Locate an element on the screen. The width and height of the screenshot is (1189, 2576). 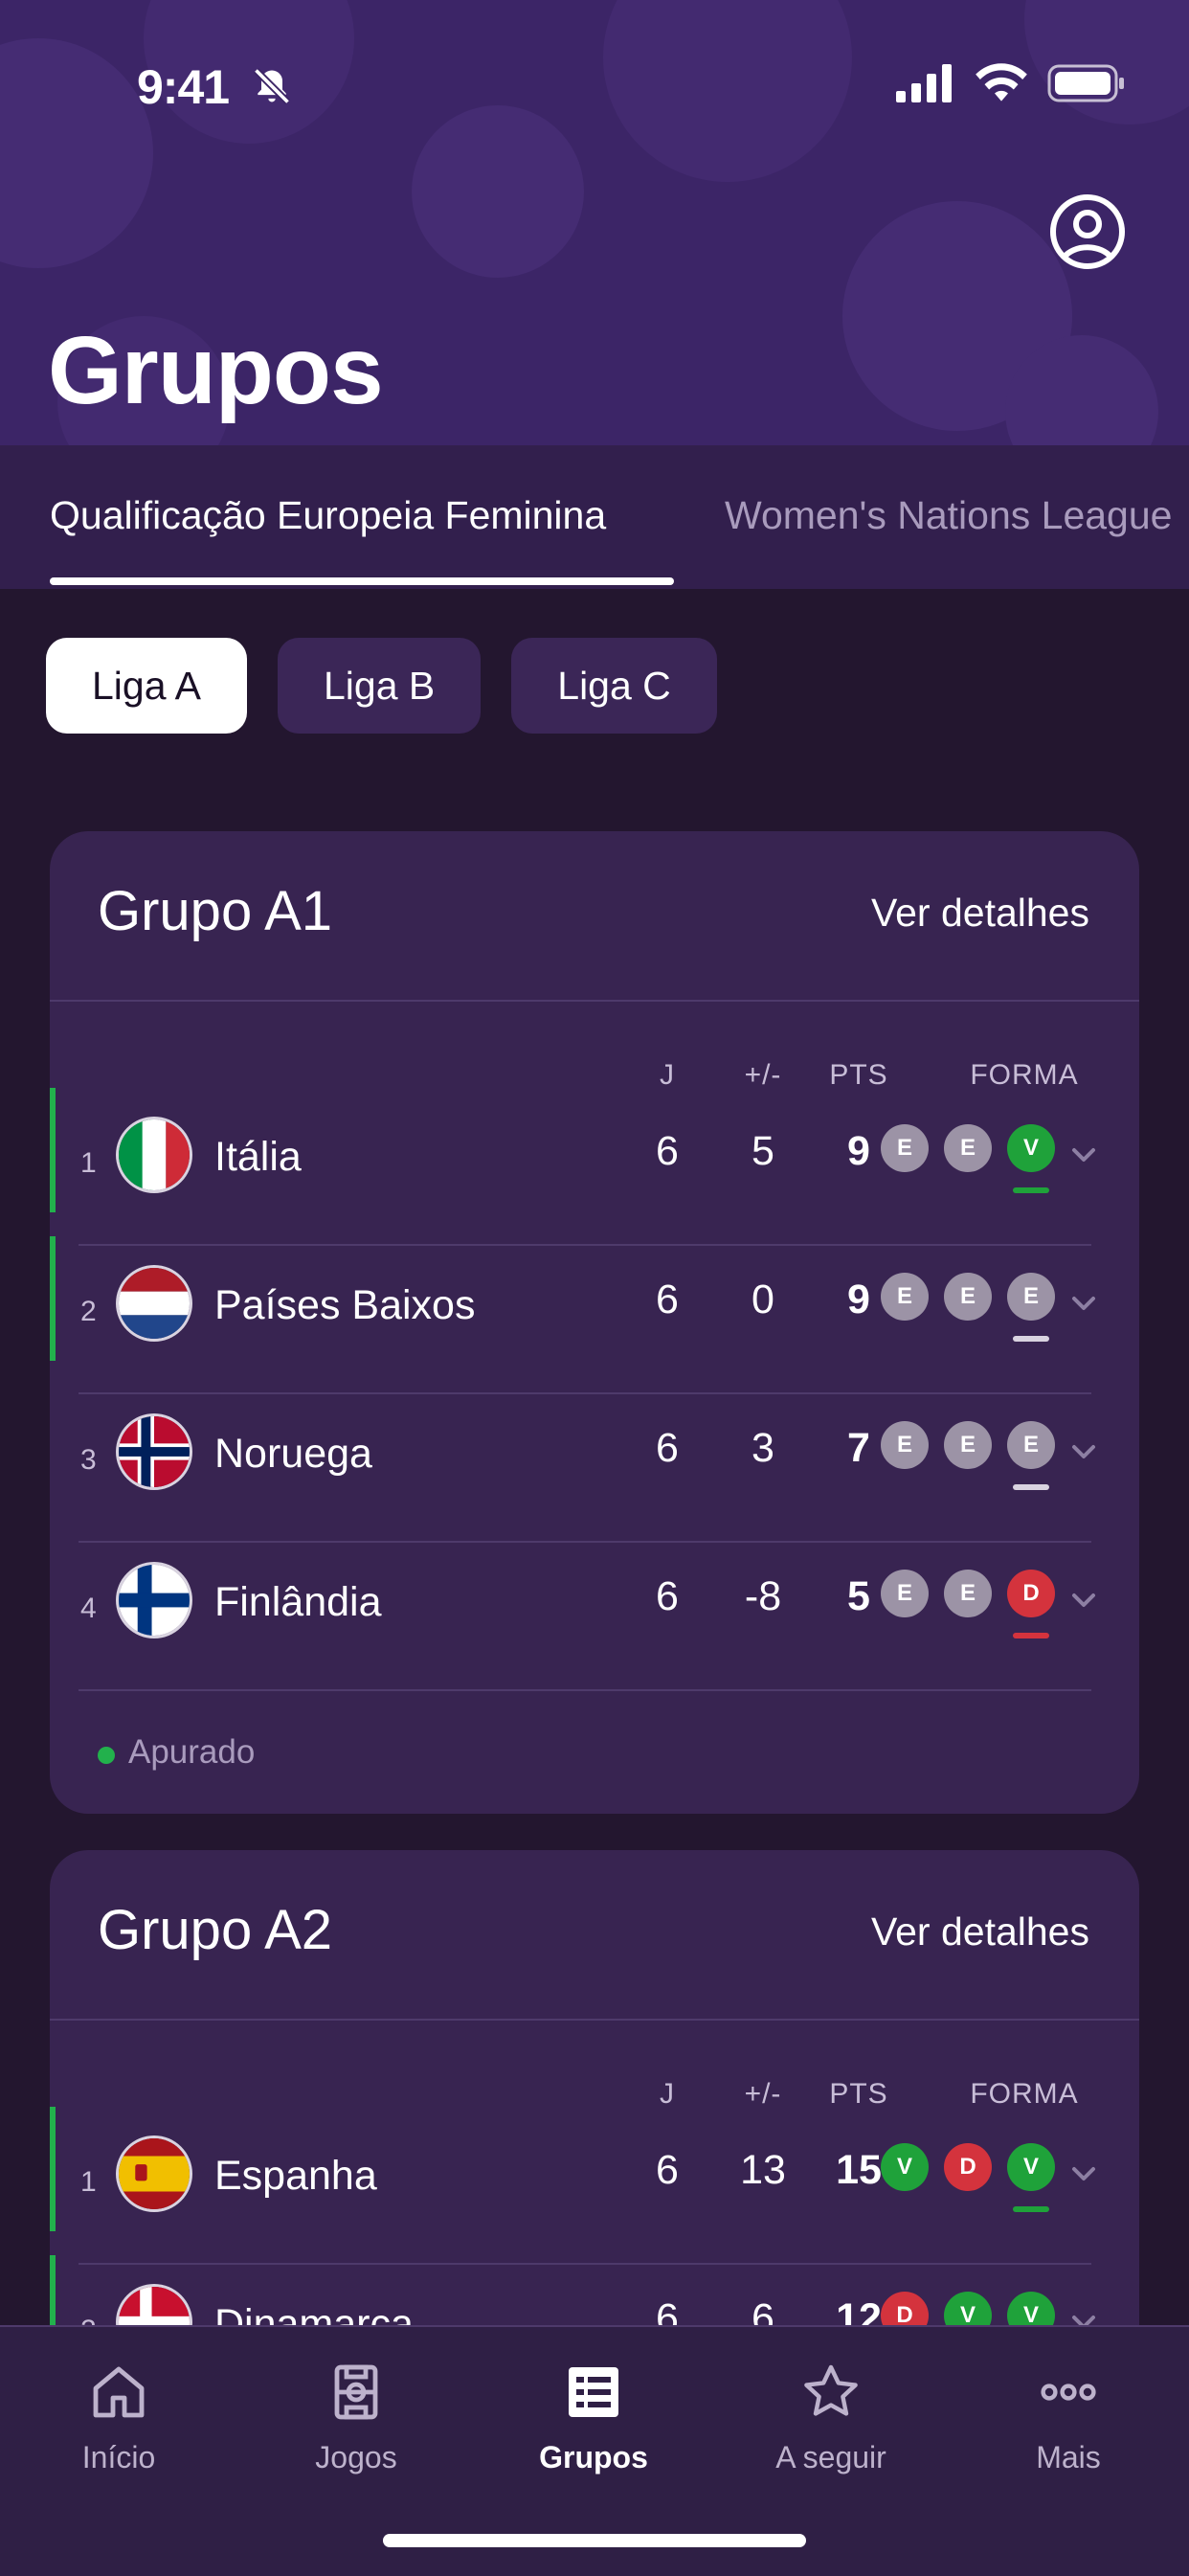
legend: Apurado is located at coordinates (594, 1753).